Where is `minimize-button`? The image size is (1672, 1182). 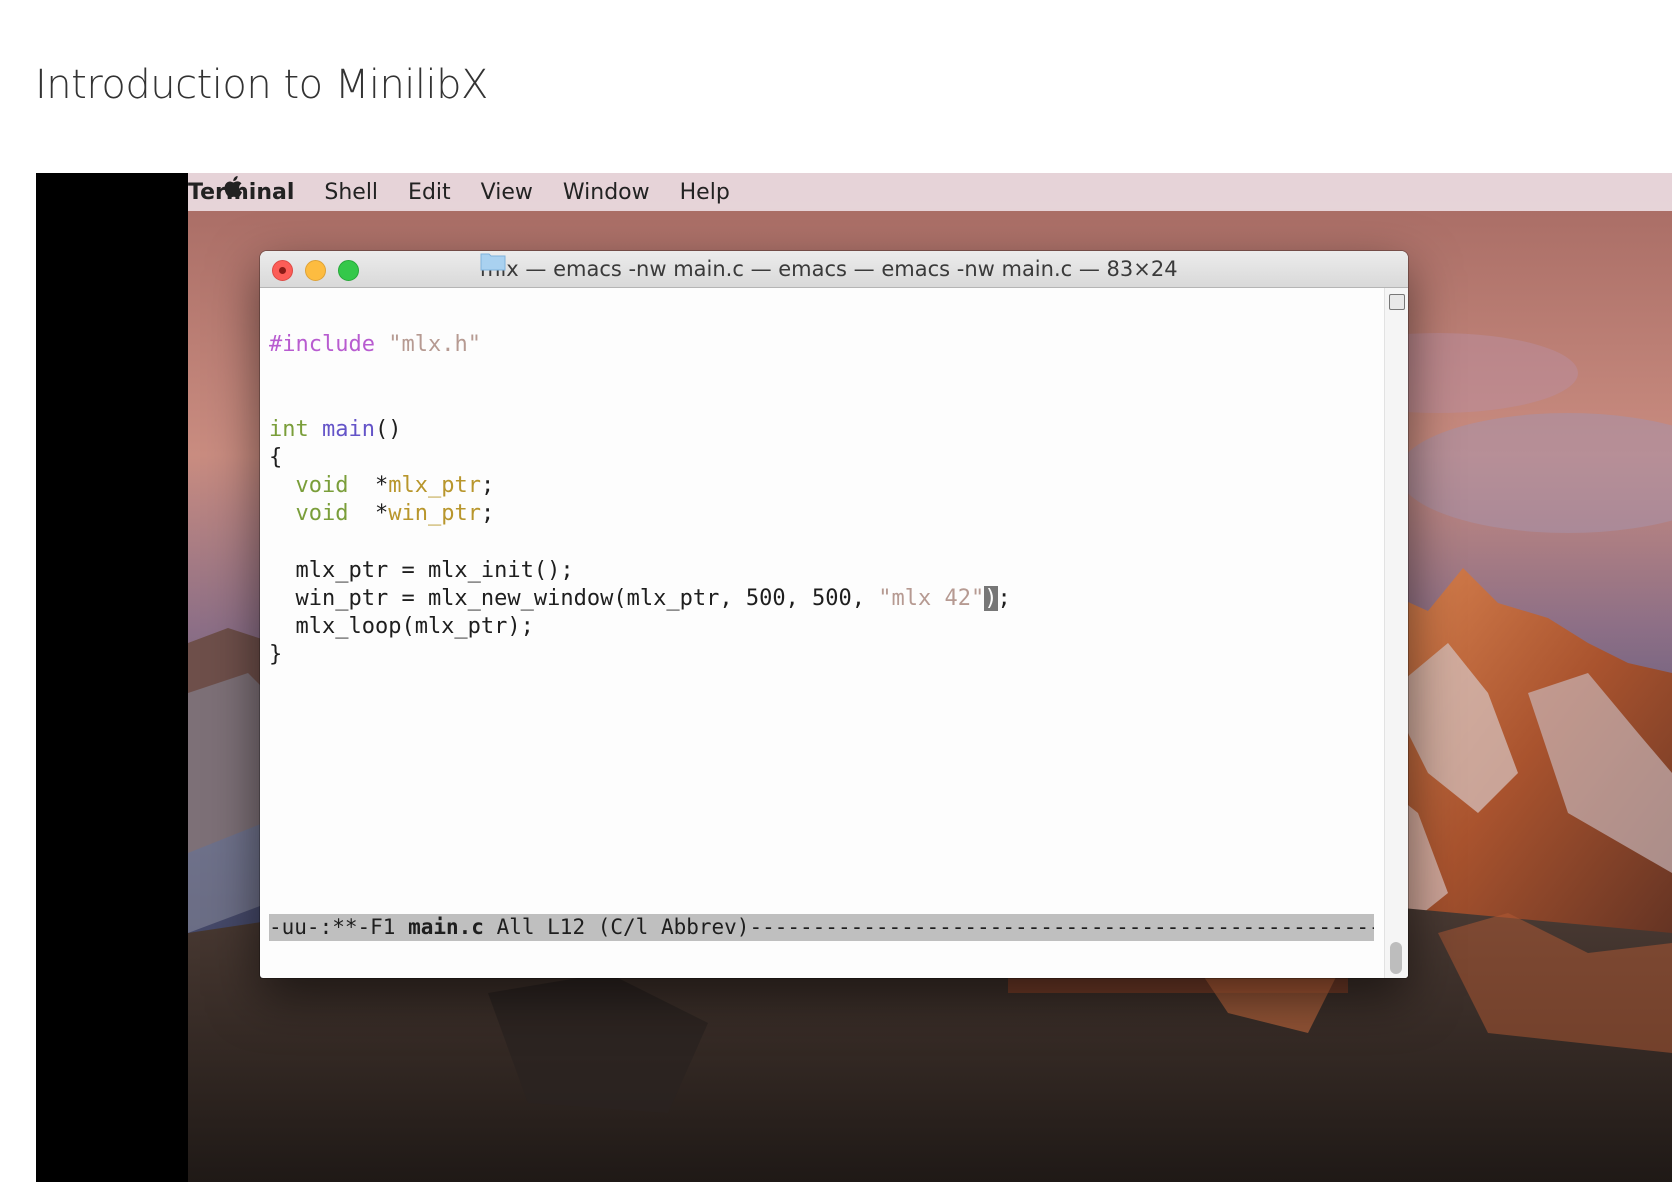
minimize-button is located at coordinates (315, 270).